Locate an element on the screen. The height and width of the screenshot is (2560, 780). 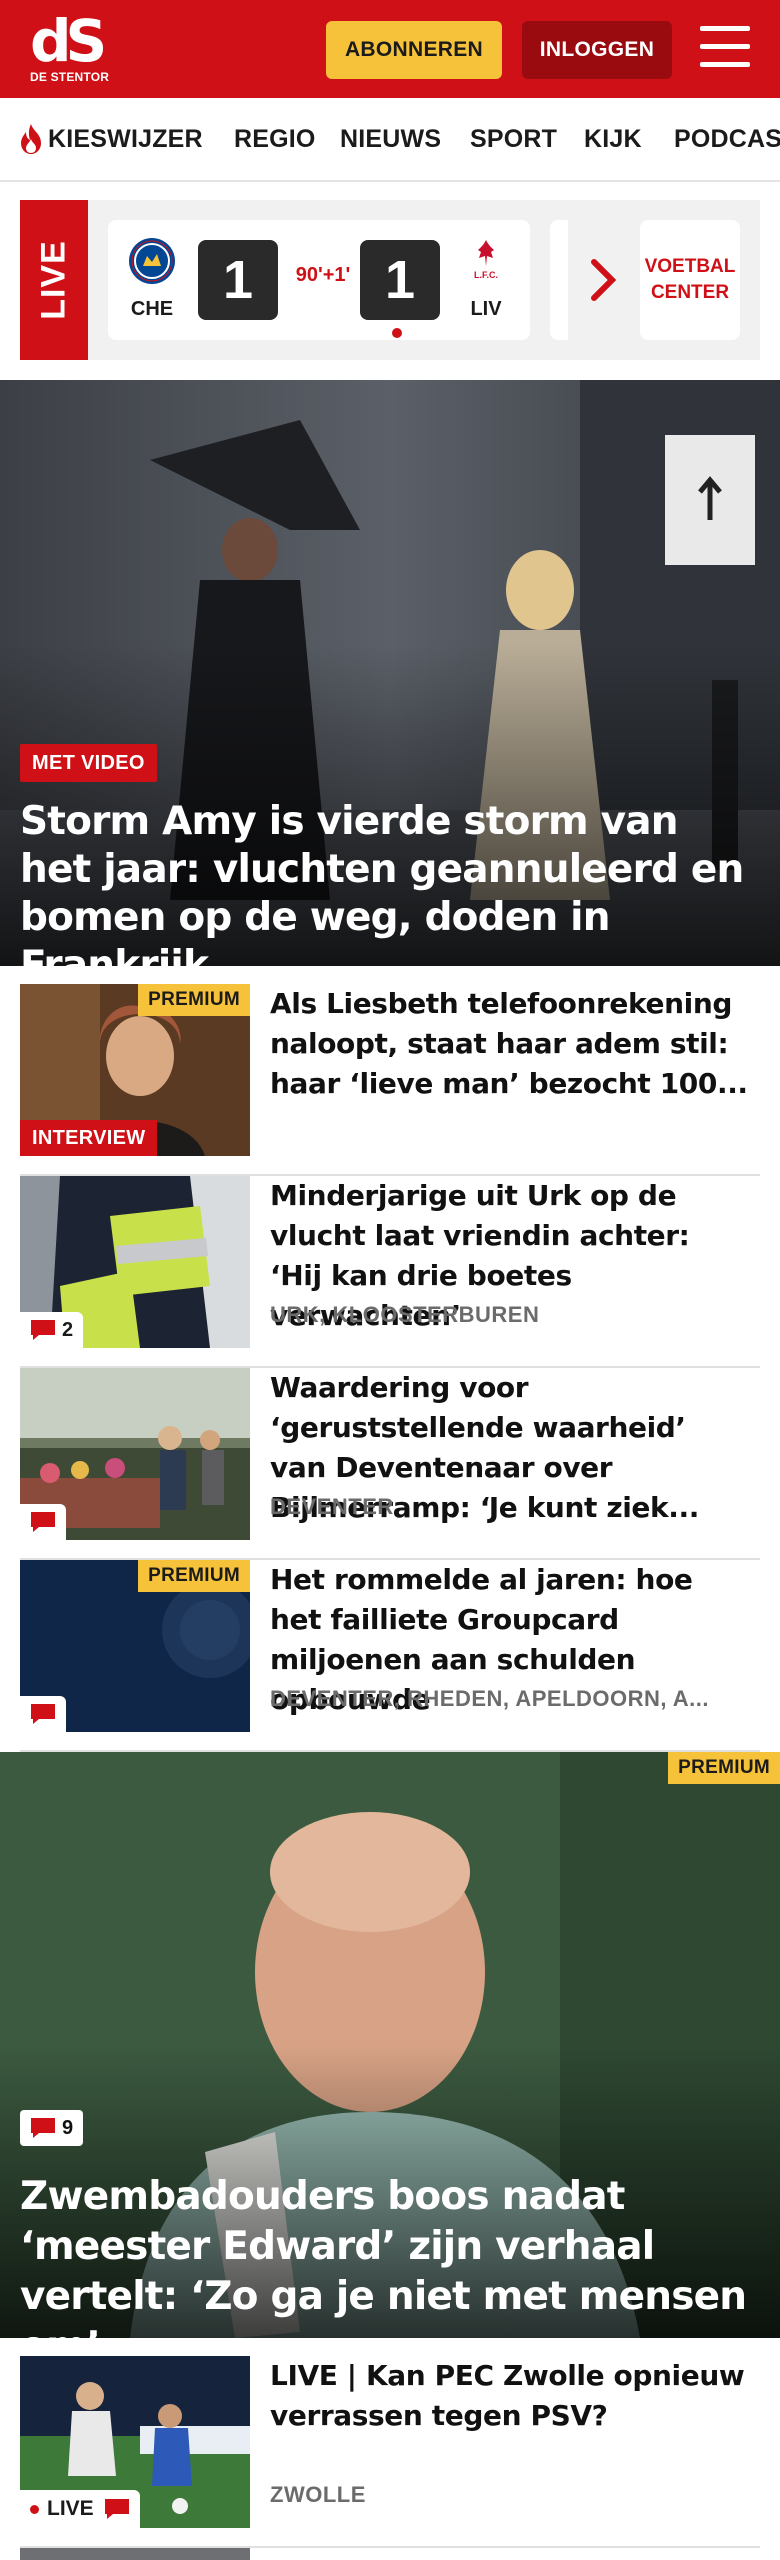
goal-indicator is located at coordinates (397, 333).